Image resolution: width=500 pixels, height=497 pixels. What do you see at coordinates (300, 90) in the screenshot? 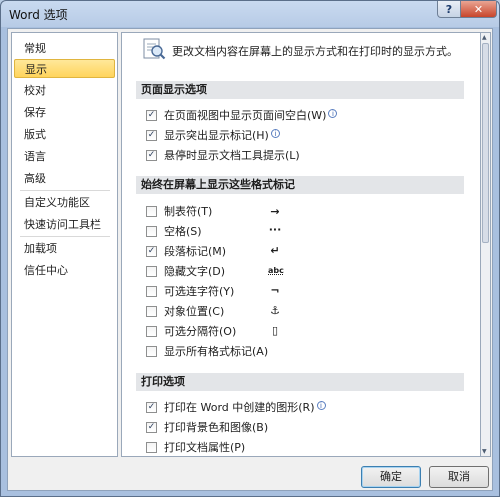
I see `section-page-display: 页面显示选项` at bounding box center [300, 90].